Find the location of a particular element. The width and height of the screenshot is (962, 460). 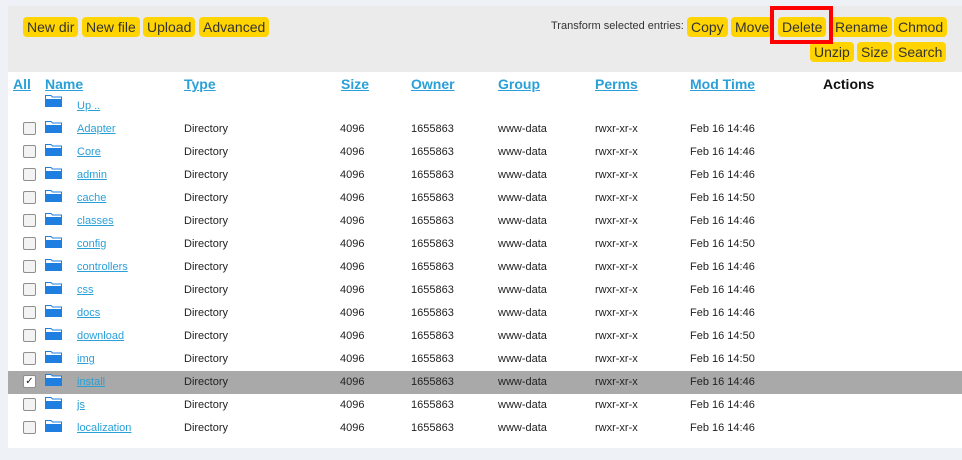

mod-time-column-header: Mod Time is located at coordinates (722, 84).